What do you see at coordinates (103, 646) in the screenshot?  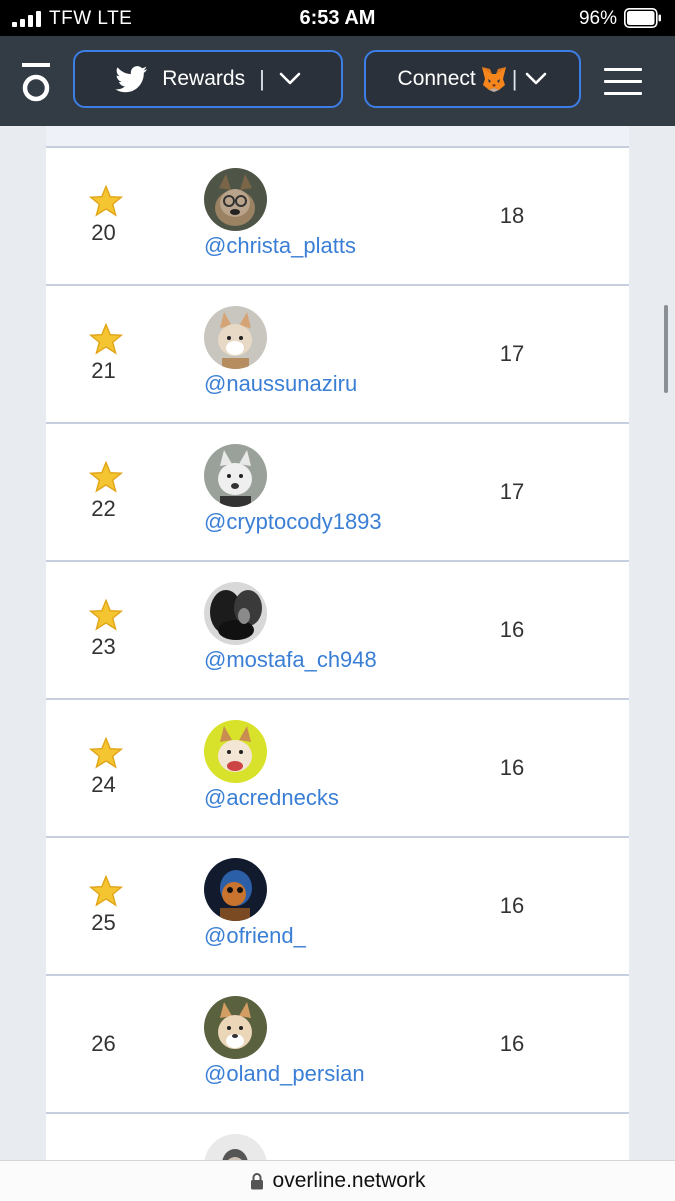 I see `rank-number: 23` at bounding box center [103, 646].